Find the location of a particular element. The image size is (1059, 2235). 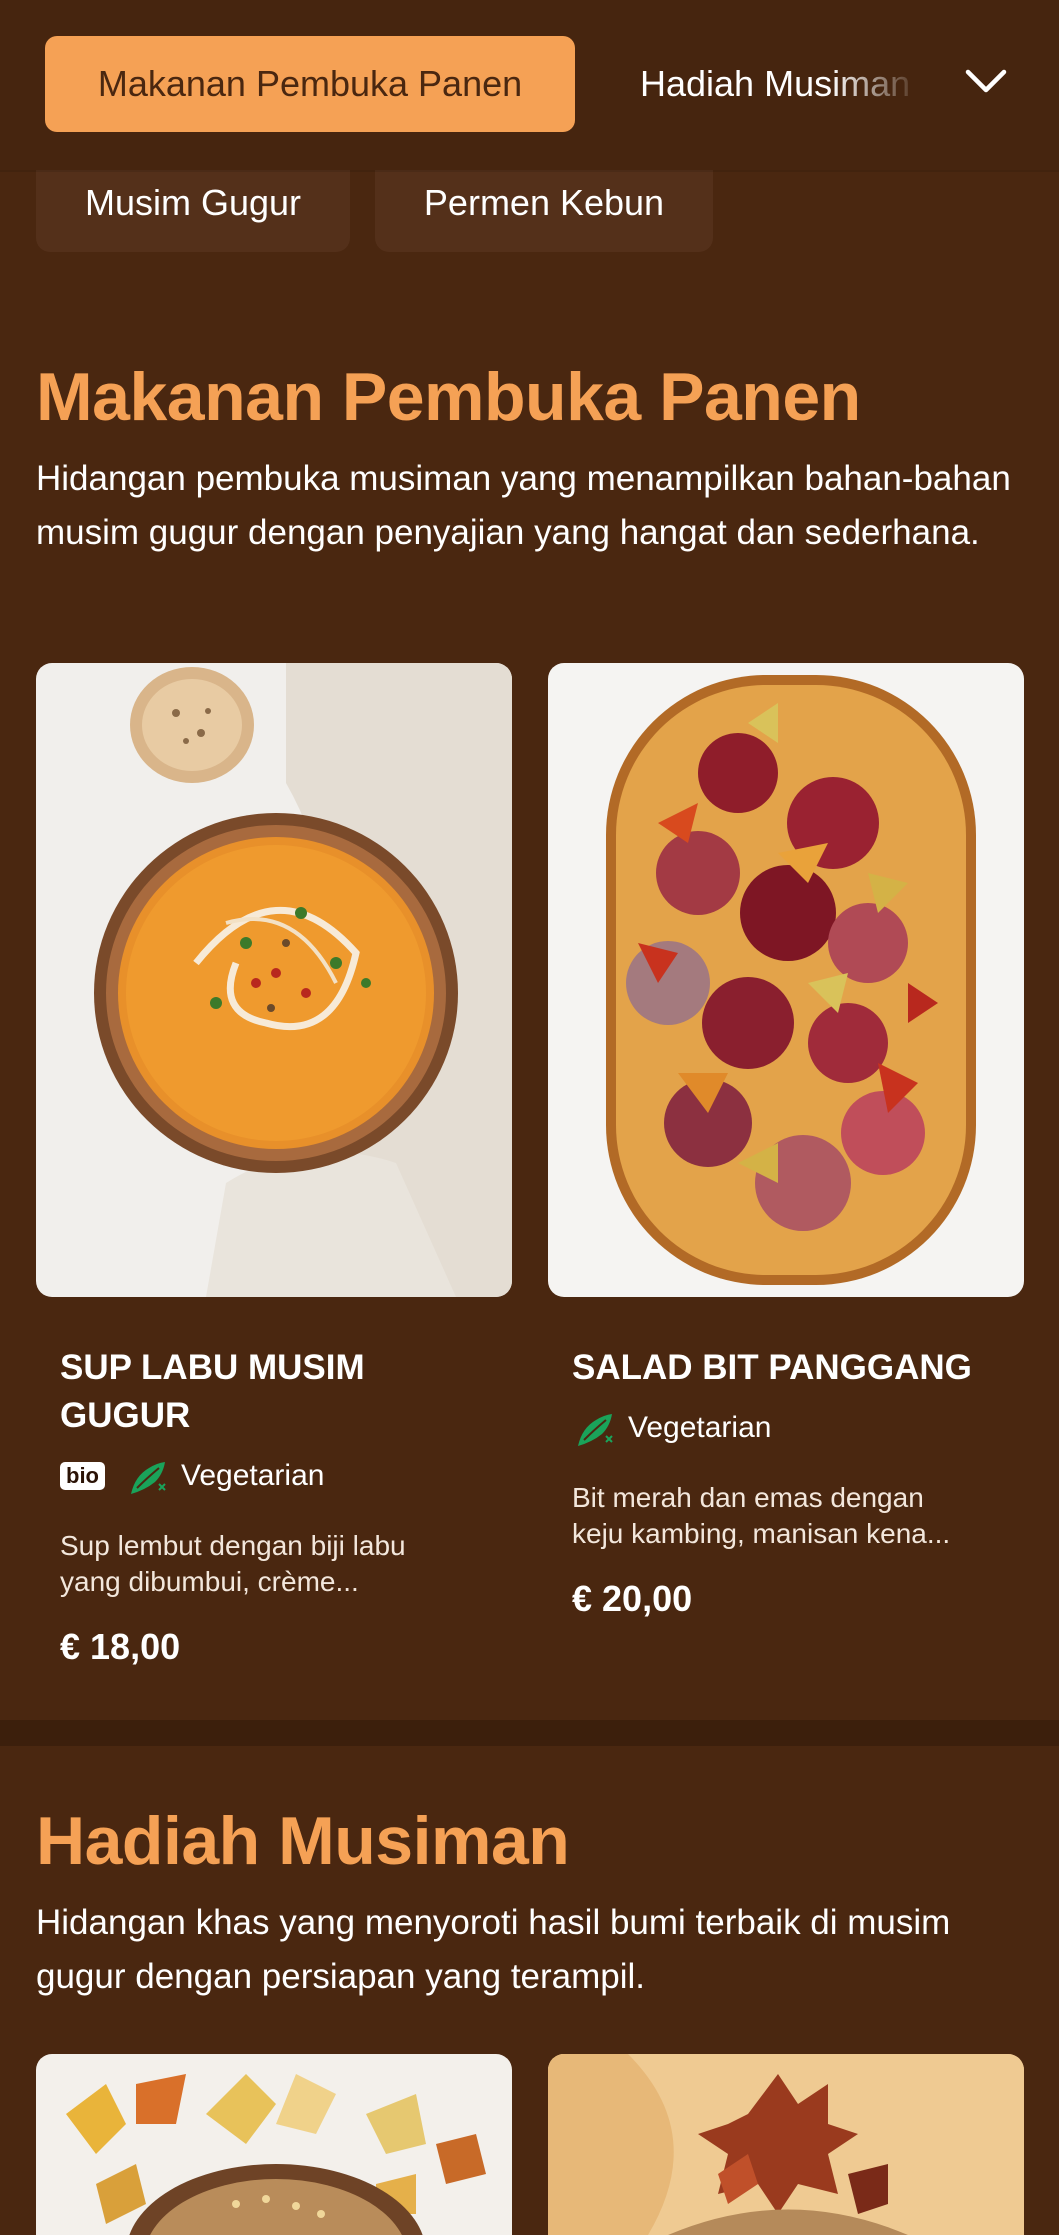

bio-badge: bio is located at coordinates (82, 1476).